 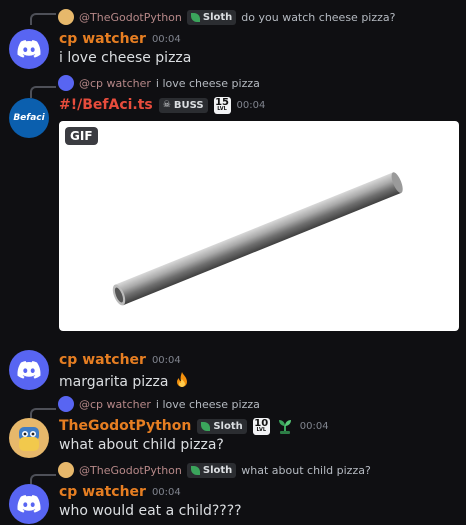 I want to click on message-text: what about child pizza?, so click(x=141, y=445).